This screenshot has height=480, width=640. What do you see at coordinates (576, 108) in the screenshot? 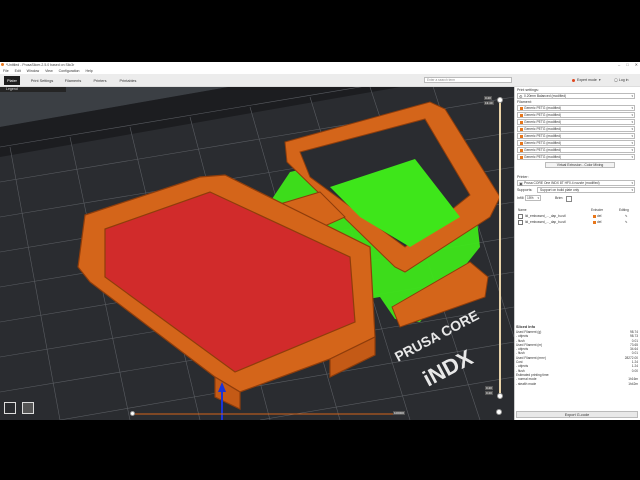
I see `filament-select-1: Generic PETG (modified) ▾` at bounding box center [576, 108].